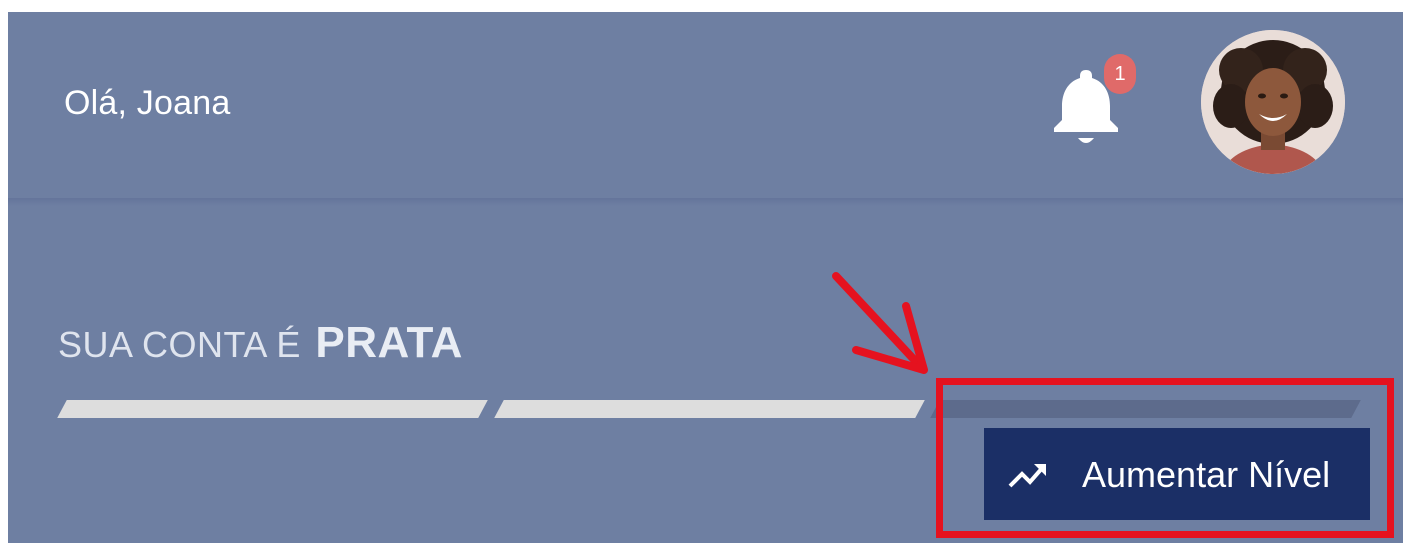 This screenshot has height=543, width=1403. I want to click on avatar, so click(1273, 102).